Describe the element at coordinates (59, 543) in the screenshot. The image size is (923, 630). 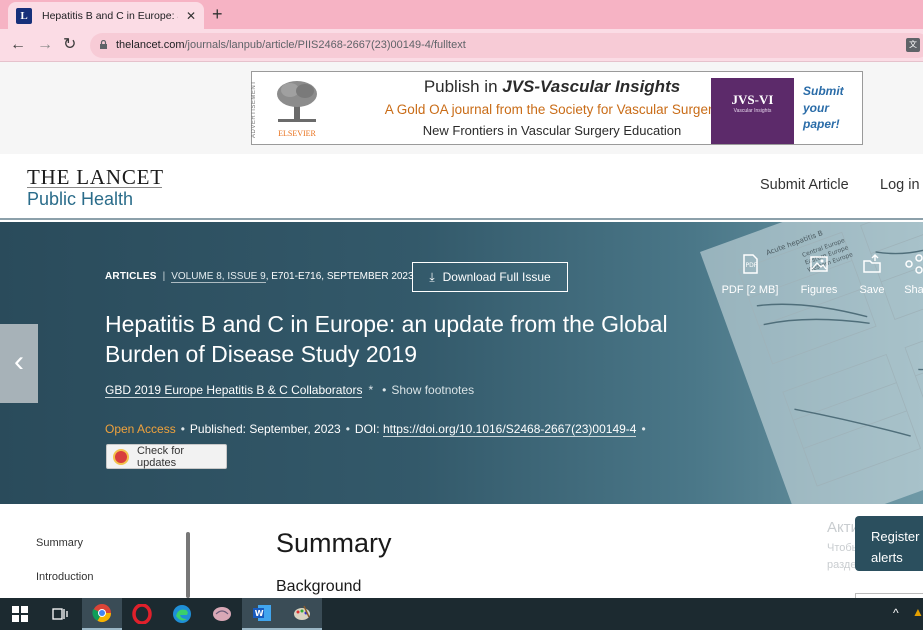
I see `toc-item-summary: Summary` at that location.